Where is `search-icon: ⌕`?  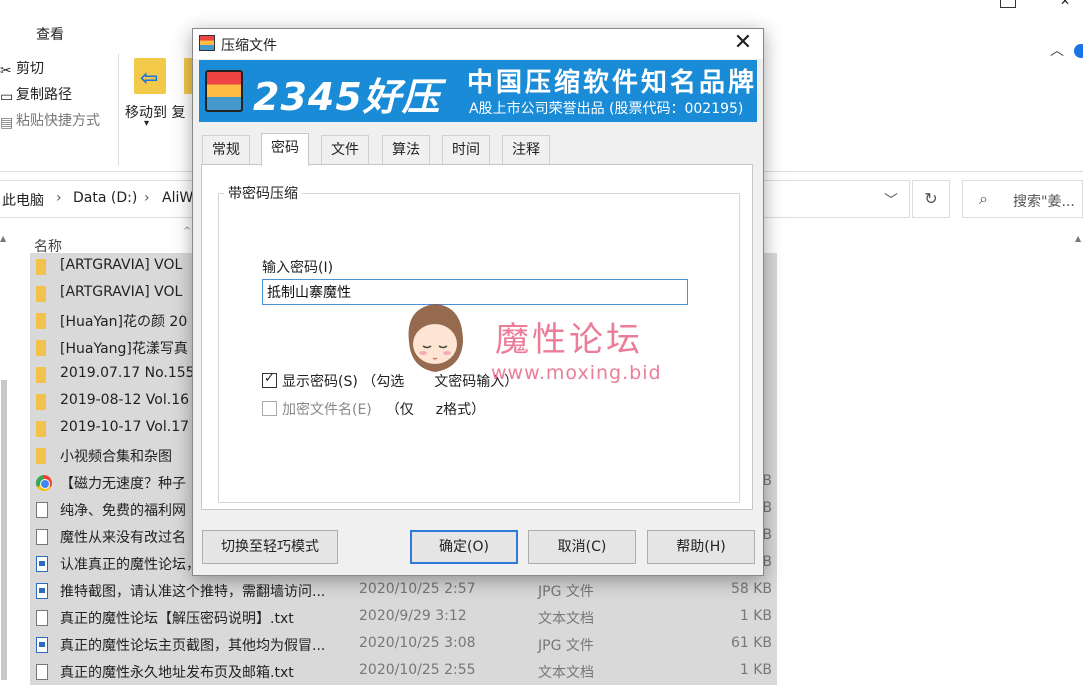
search-icon: ⌕ is located at coordinates (983, 198).